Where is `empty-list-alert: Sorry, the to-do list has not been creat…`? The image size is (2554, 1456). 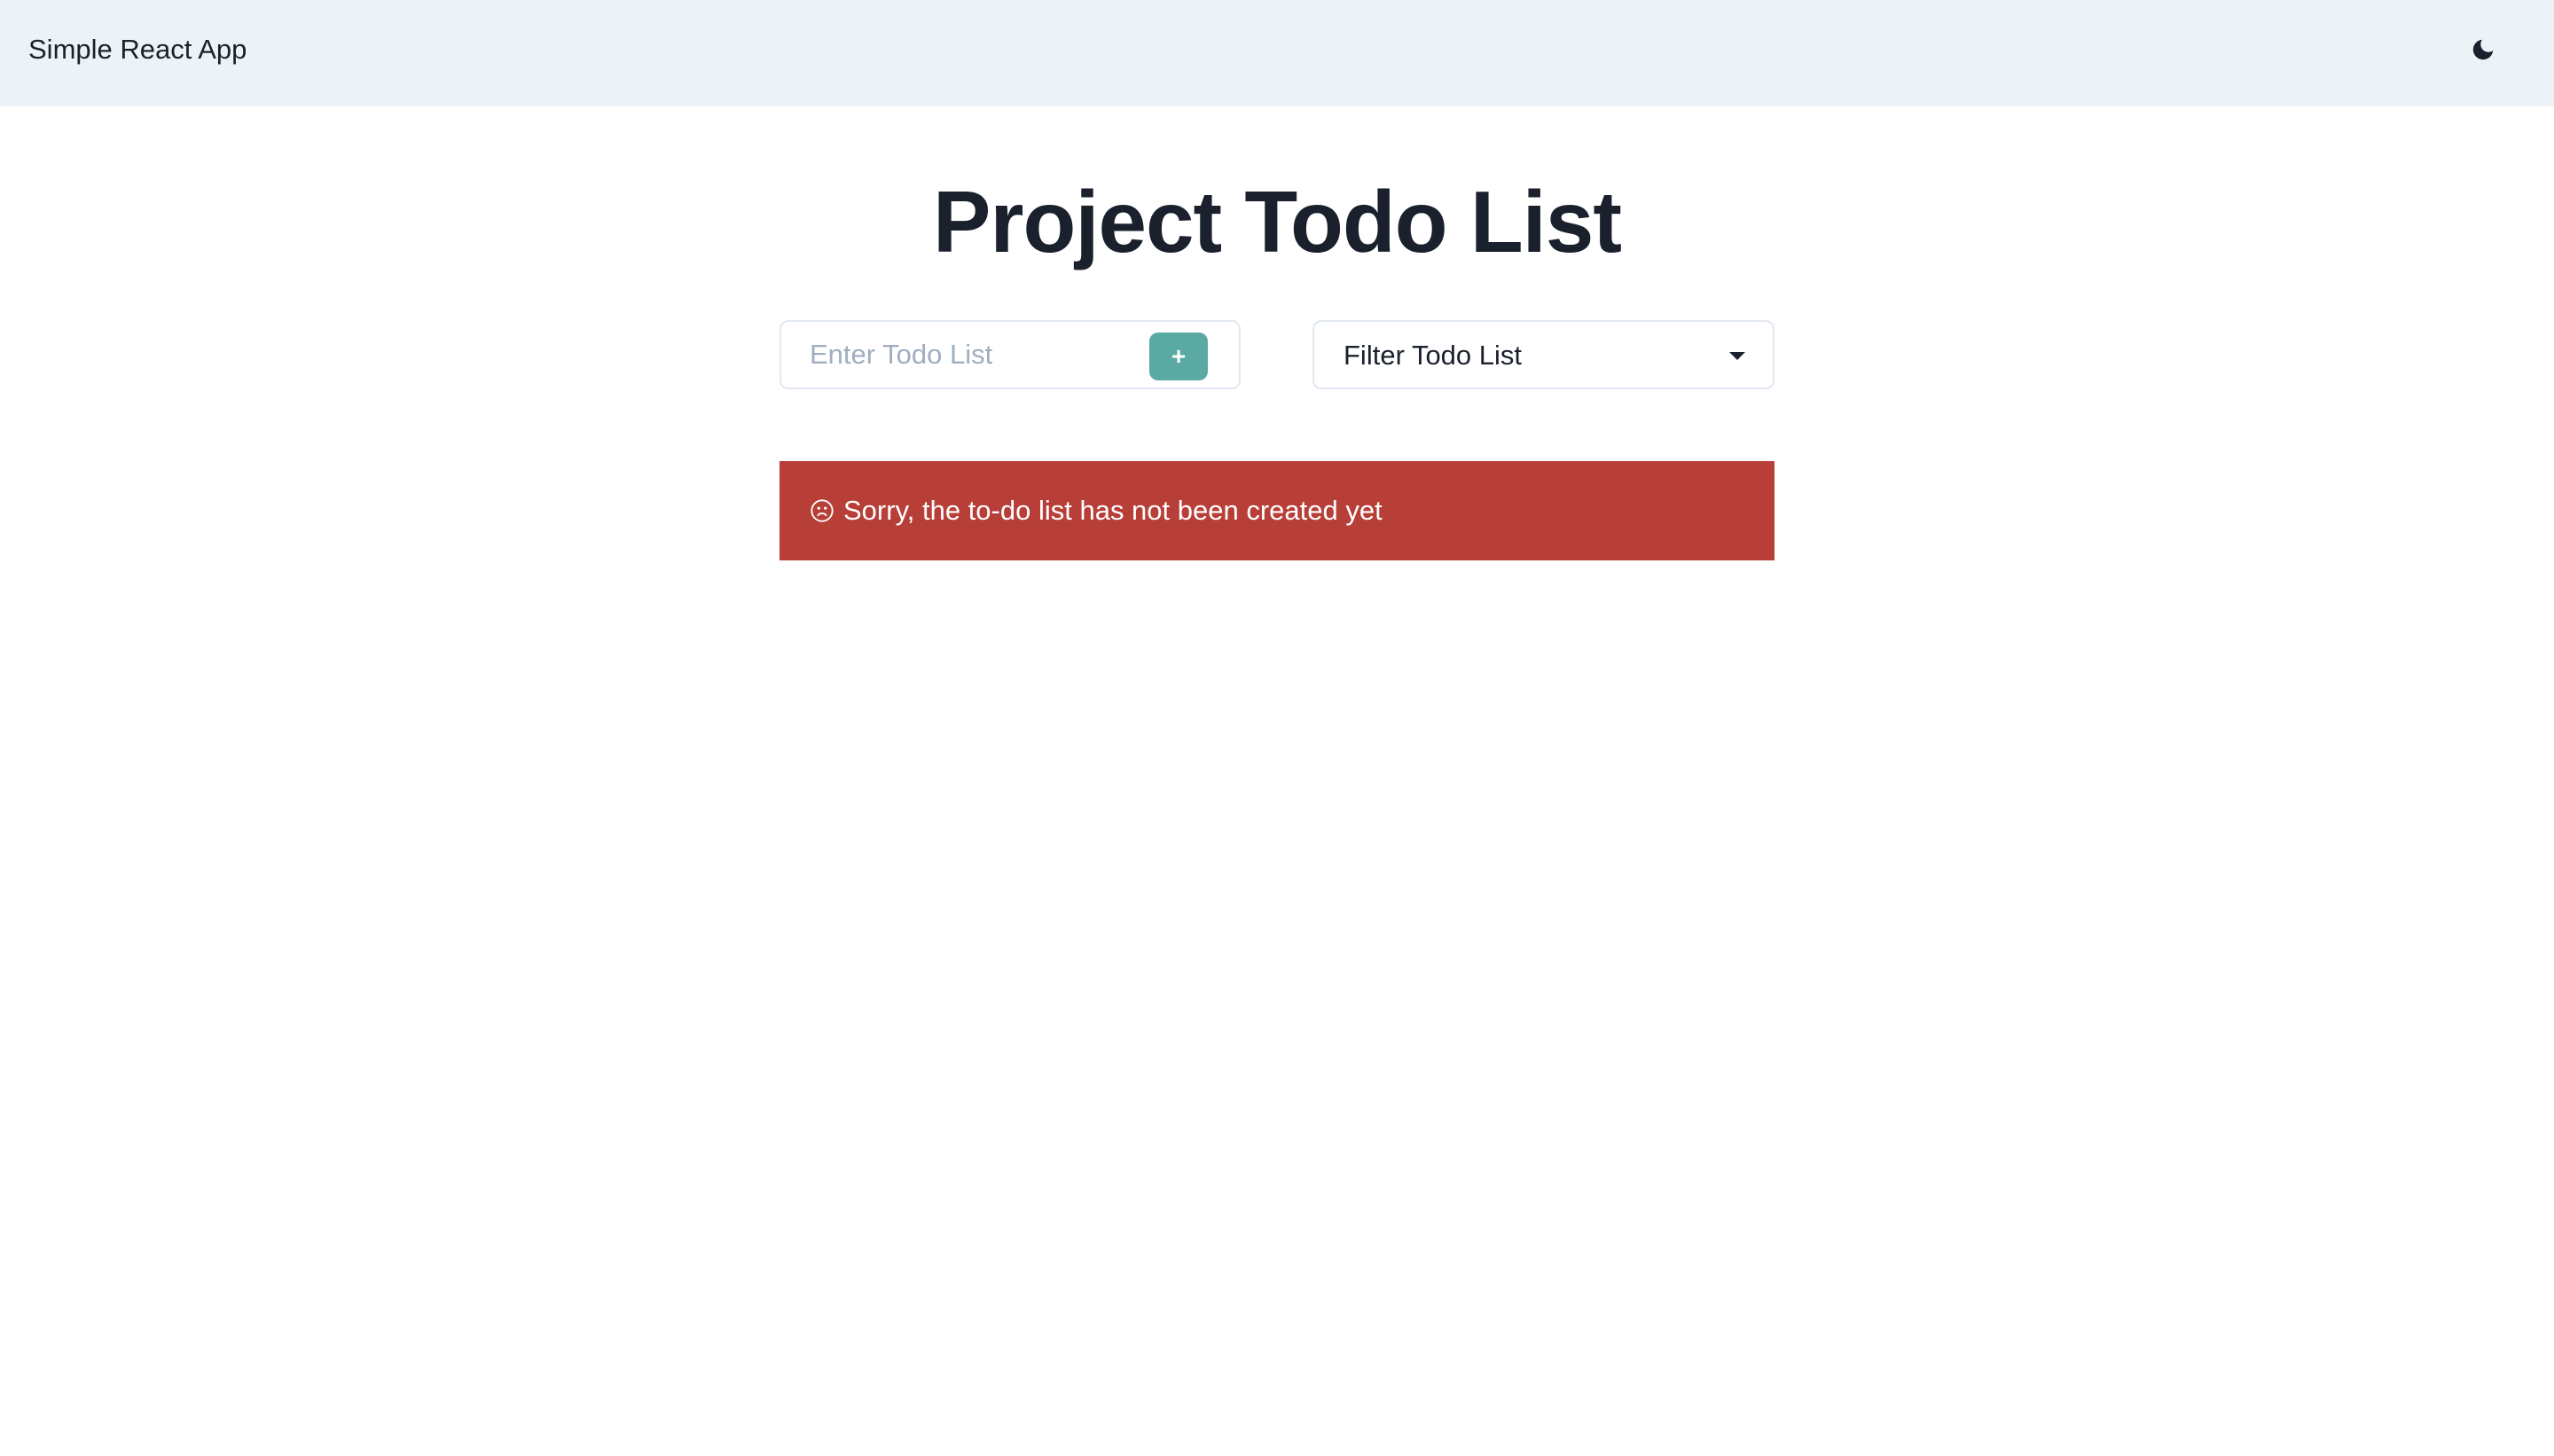 empty-list-alert: Sorry, the to-do list has not been creat… is located at coordinates (1277, 510).